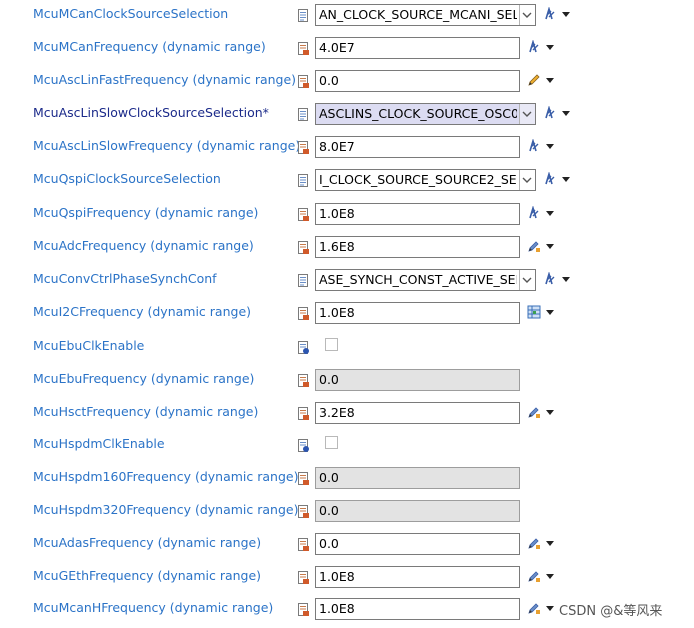 The image size is (694, 628). Describe the element at coordinates (89, 345) in the screenshot. I see `param-label: McuEbuClkEnable` at that location.